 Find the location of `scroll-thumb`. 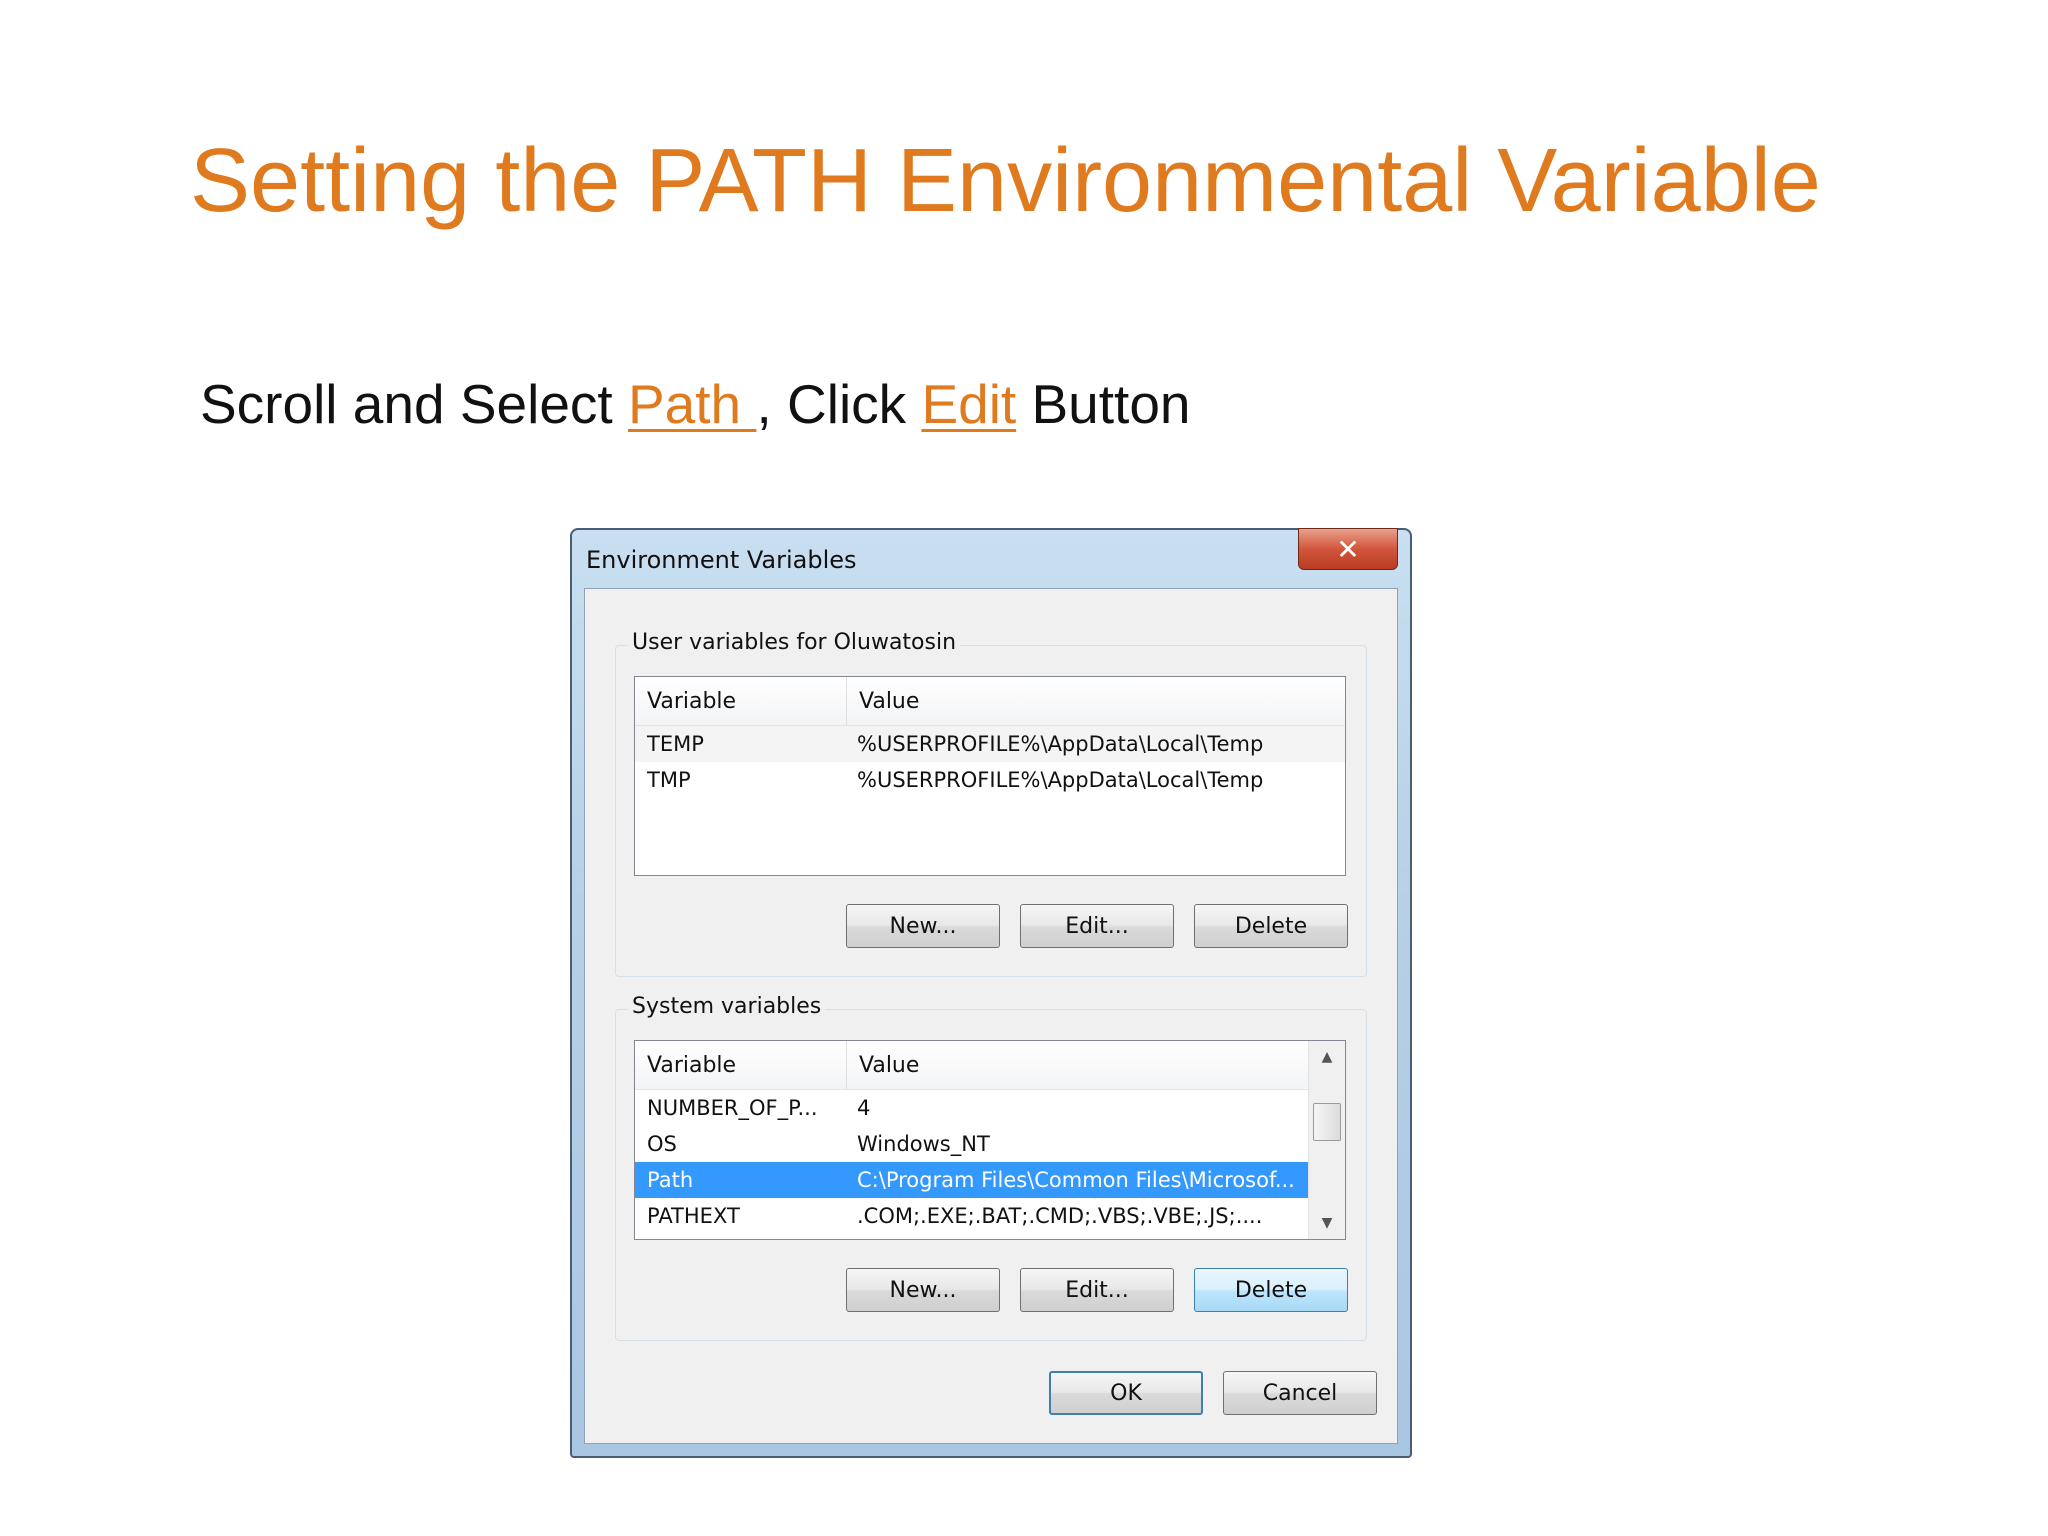

scroll-thumb is located at coordinates (1327, 1122).